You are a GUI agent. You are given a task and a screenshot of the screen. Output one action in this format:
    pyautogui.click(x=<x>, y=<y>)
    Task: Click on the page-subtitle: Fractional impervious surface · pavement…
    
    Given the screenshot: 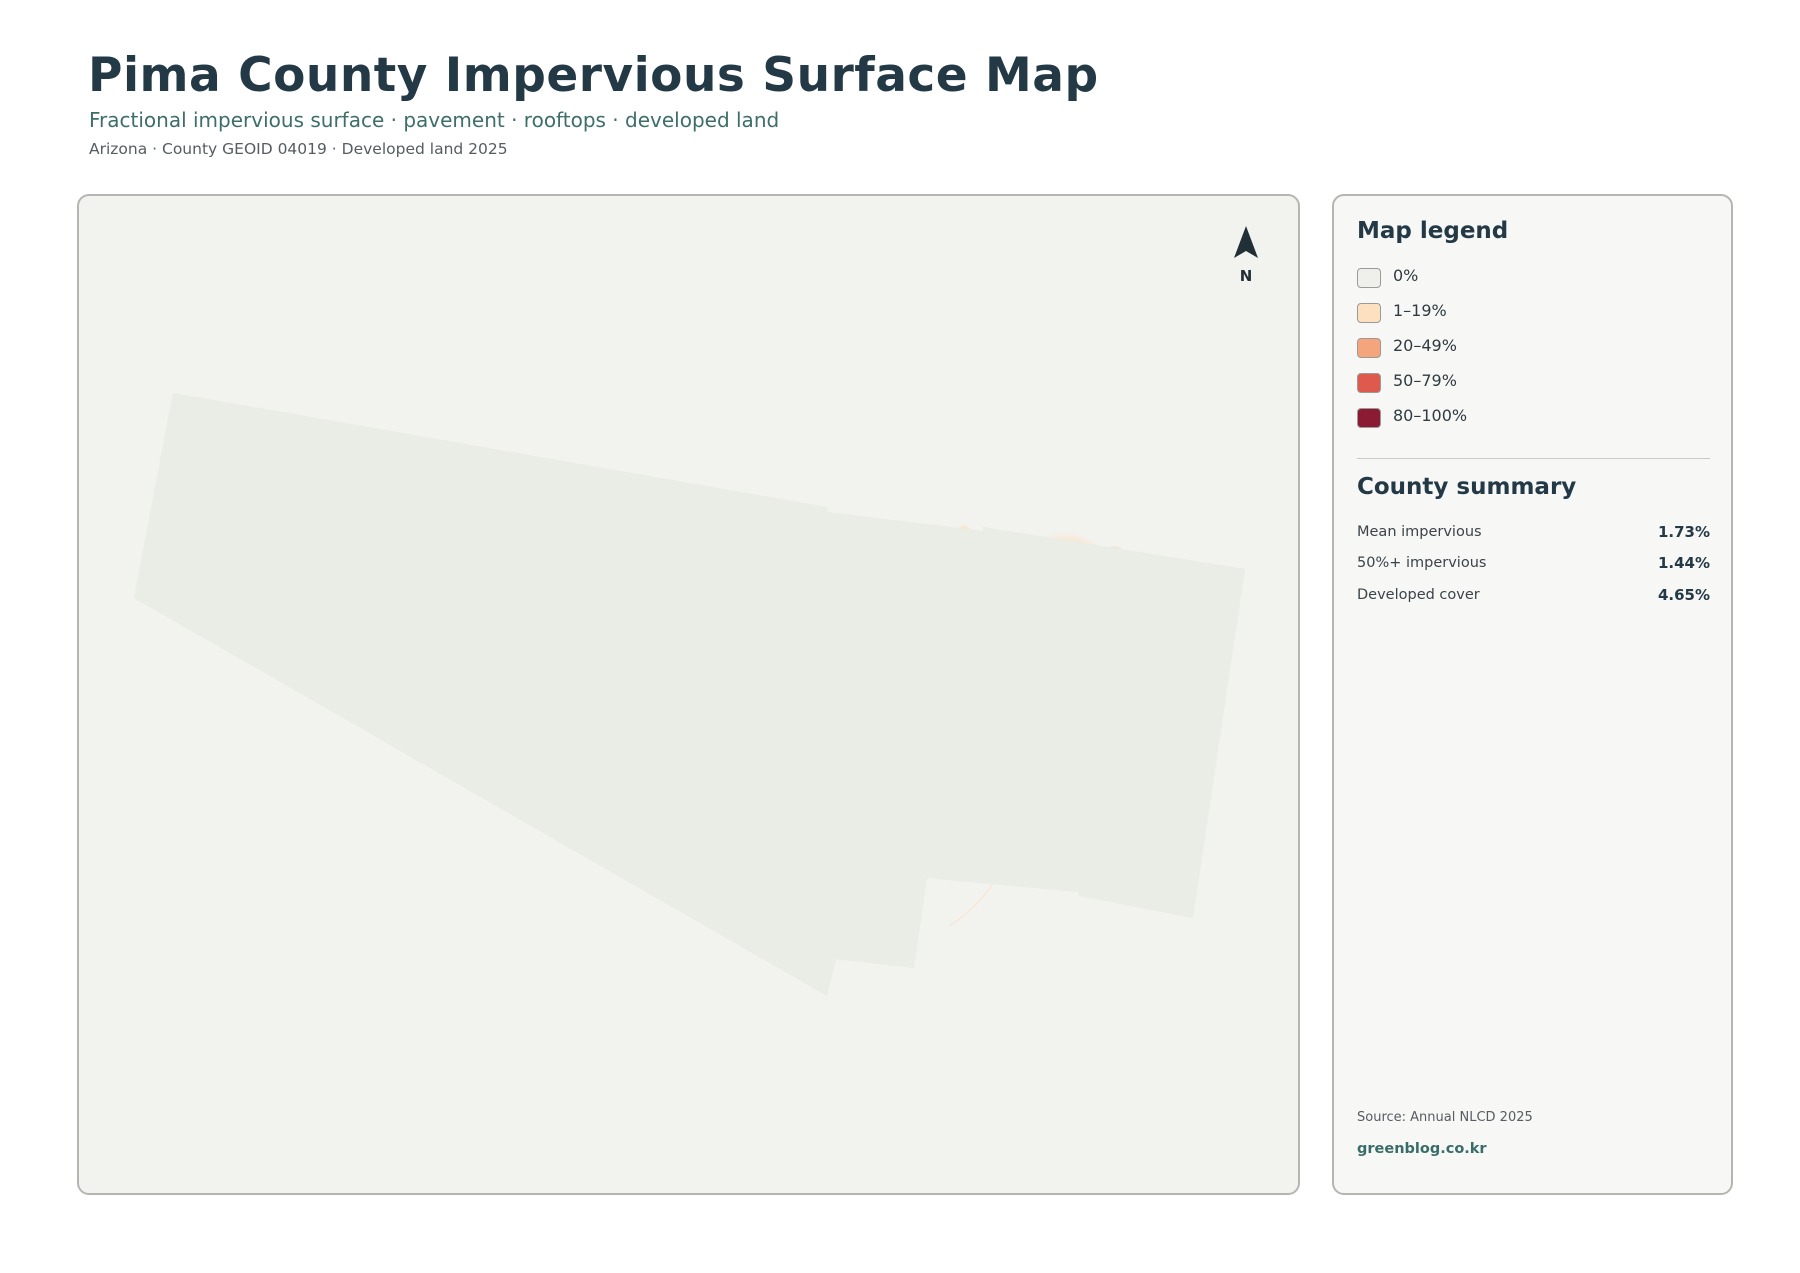 What is the action you would take?
    pyautogui.click(x=434, y=120)
    